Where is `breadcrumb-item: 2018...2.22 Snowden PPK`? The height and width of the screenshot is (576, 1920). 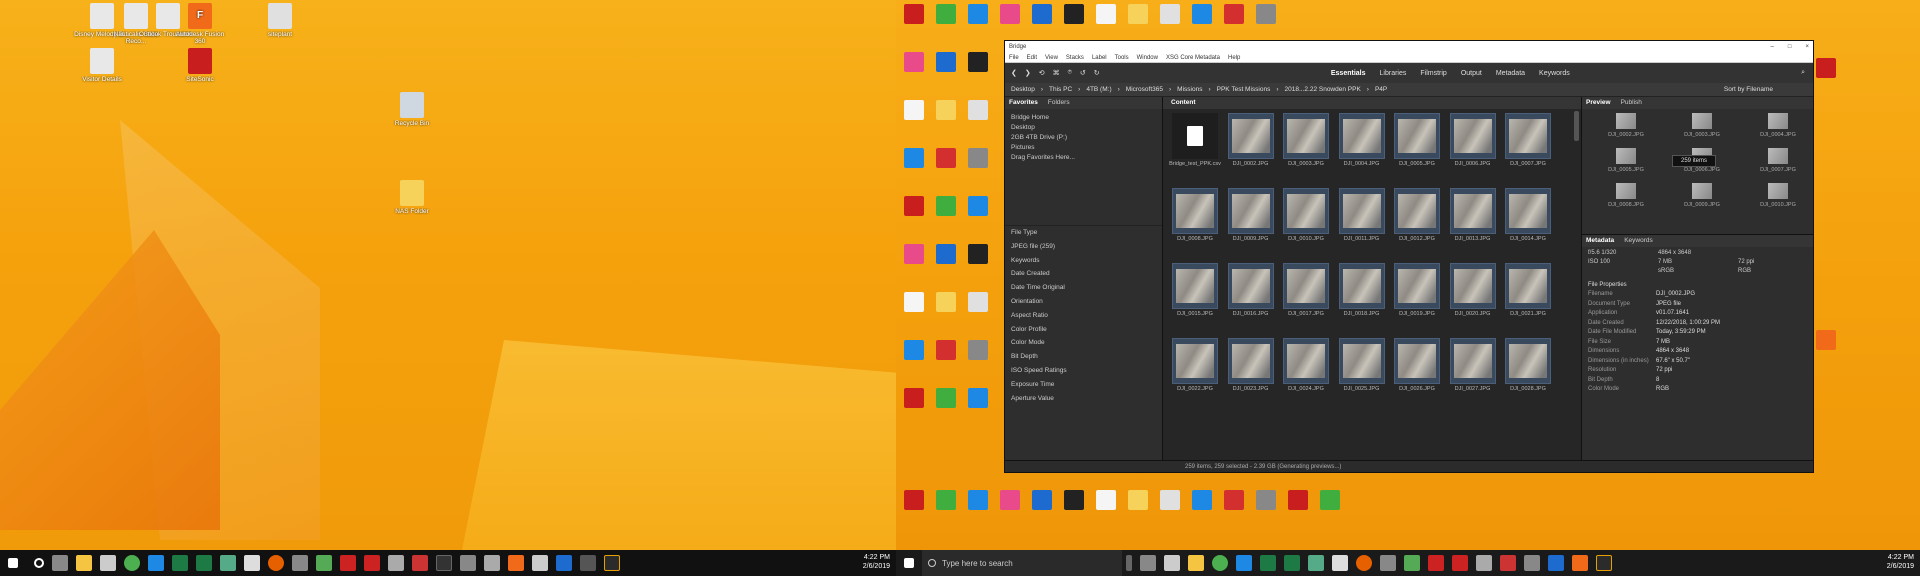
breadcrumb-item: 2018...2.22 Snowden PPK is located at coordinates (1323, 89).